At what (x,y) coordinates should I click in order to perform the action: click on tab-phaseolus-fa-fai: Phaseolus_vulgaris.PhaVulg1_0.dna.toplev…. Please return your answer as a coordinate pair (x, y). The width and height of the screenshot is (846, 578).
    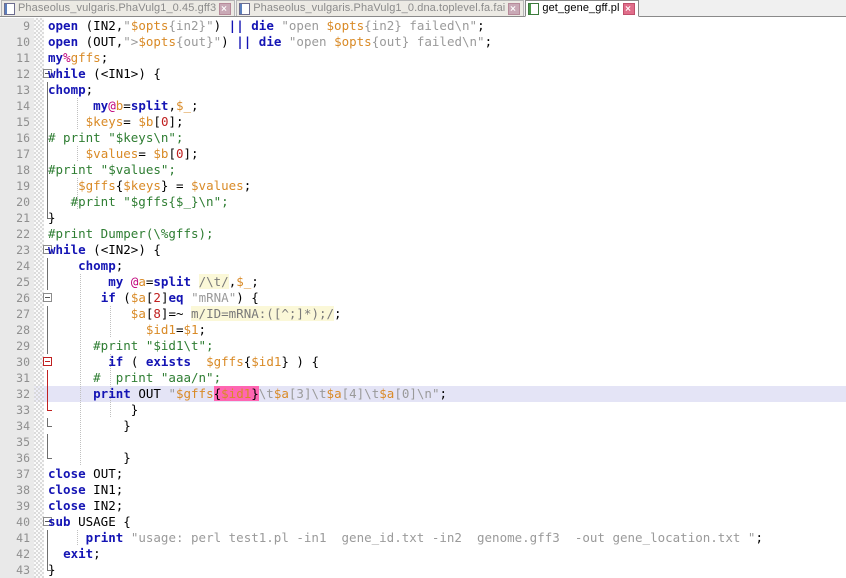
    Looking at the image, I should click on (380, 8).